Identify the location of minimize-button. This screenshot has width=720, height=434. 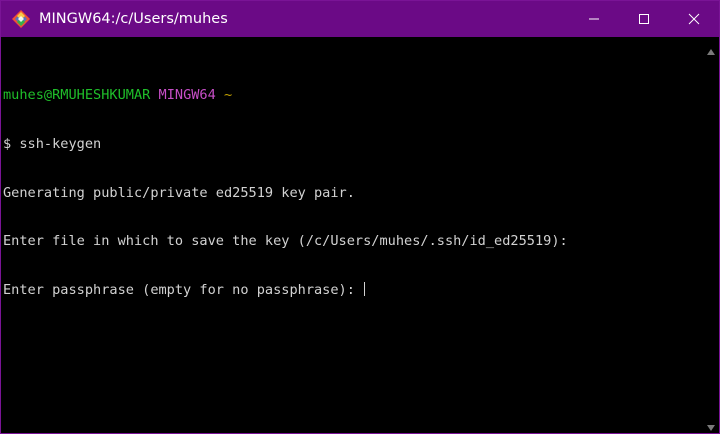
(594, 19).